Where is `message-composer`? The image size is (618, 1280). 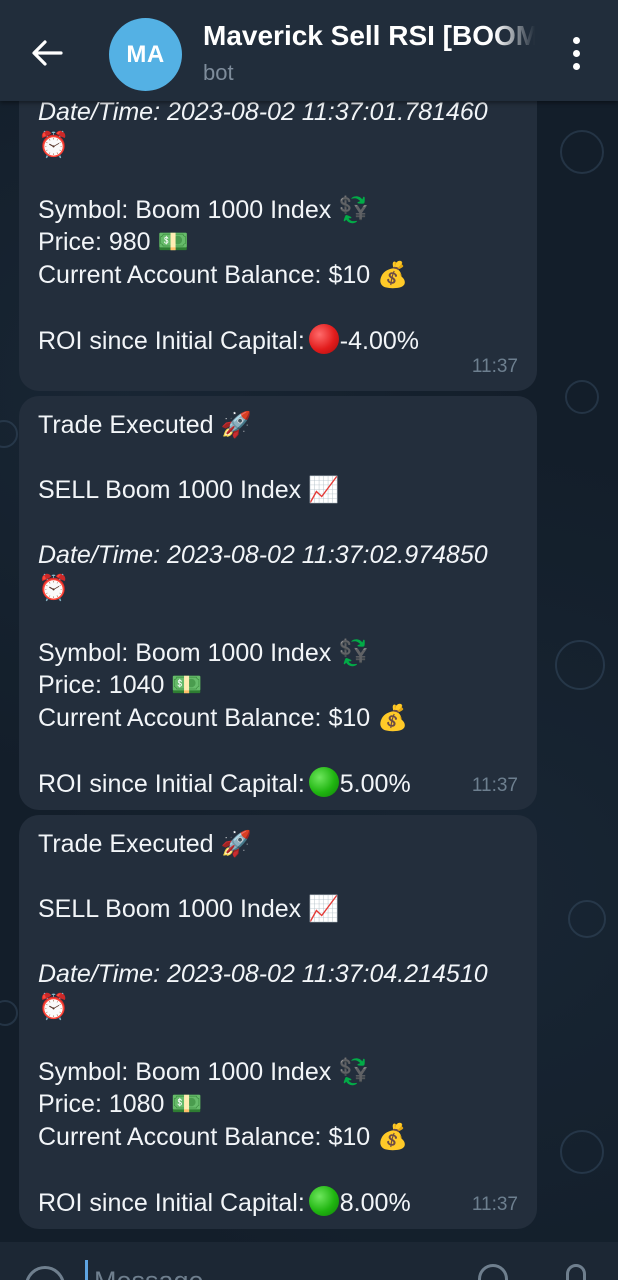
message-composer is located at coordinates (309, 1261).